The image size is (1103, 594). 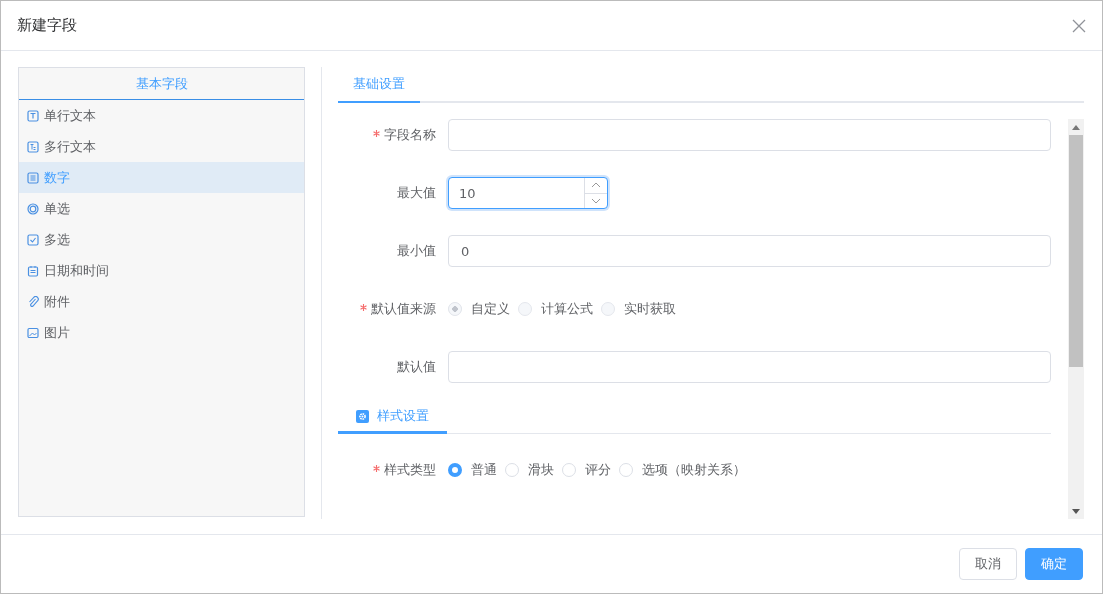 I want to click on field-label: 默认值, so click(x=416, y=366).